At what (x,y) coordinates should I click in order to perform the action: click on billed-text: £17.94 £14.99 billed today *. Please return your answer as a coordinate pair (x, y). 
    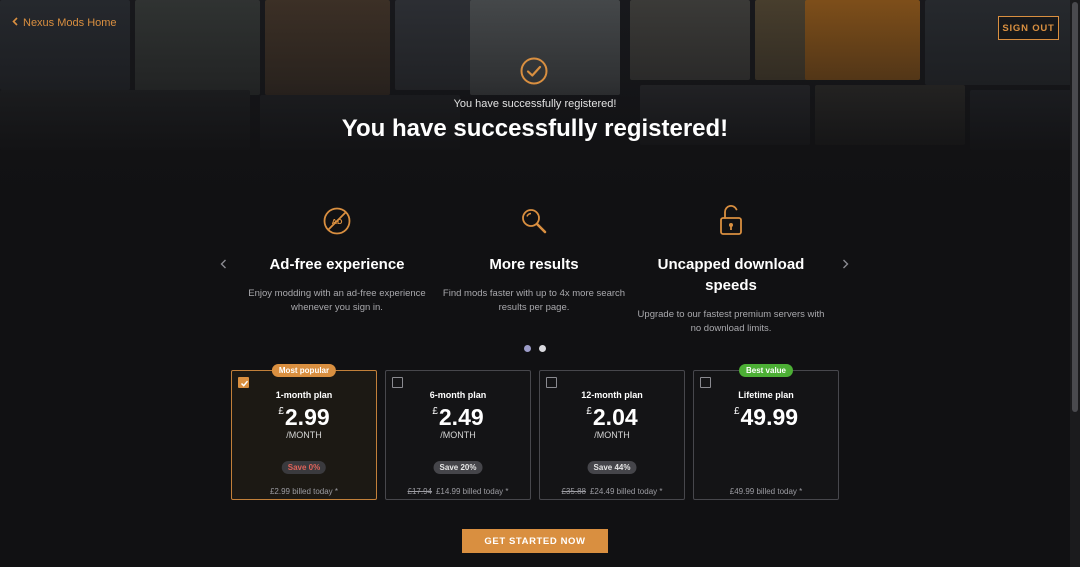
    Looking at the image, I should click on (458, 491).